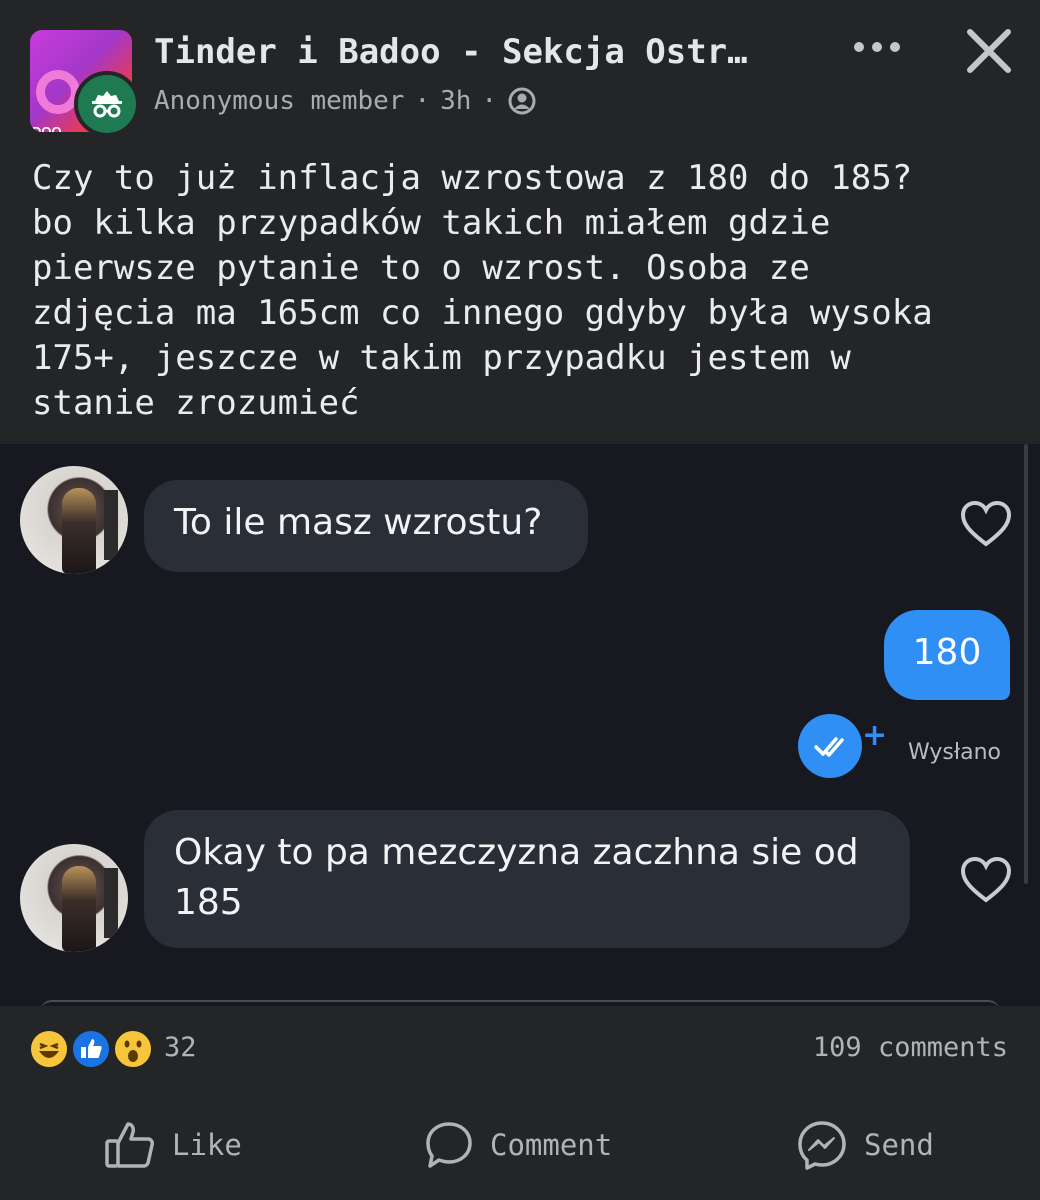 The image size is (1040, 1200). What do you see at coordinates (910, 1047) in the screenshot?
I see `comments-count: 109 comments` at bounding box center [910, 1047].